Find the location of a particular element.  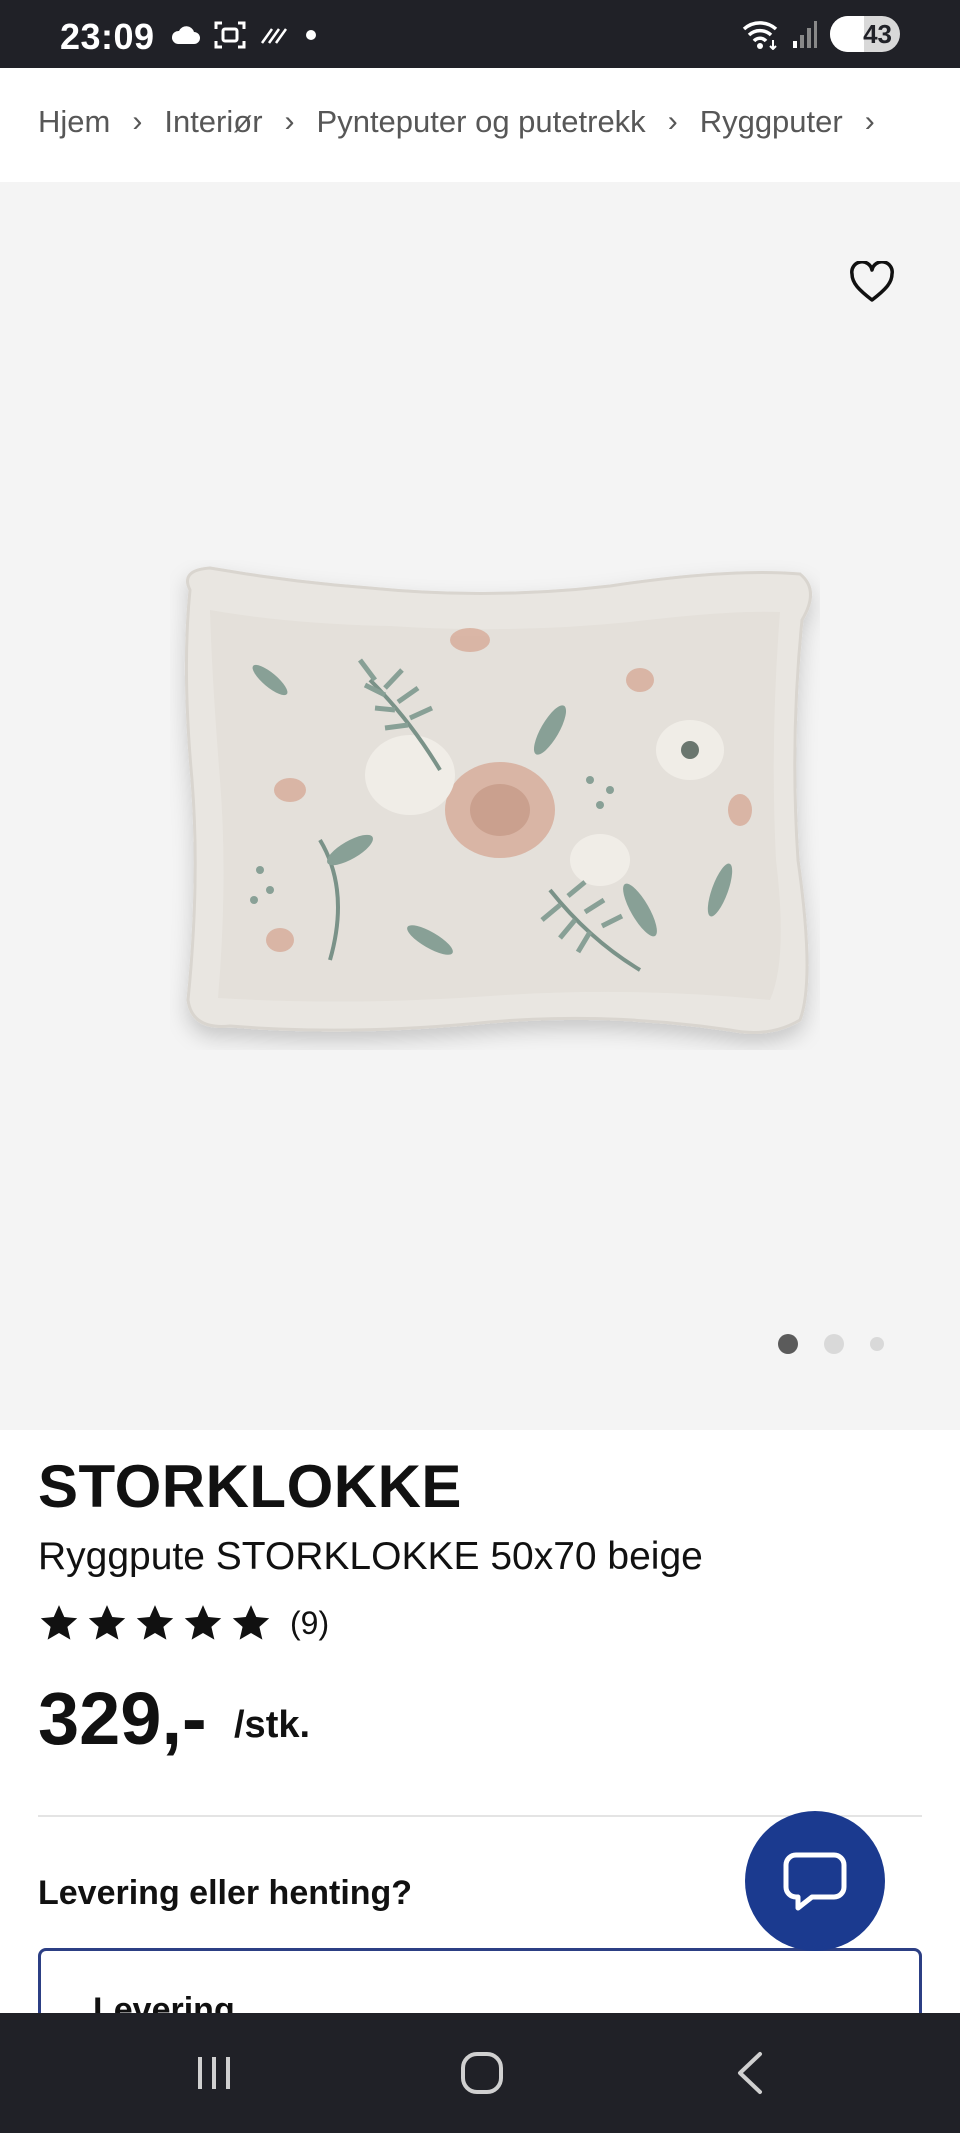

battery-icon: 43 is located at coordinates (865, 34).